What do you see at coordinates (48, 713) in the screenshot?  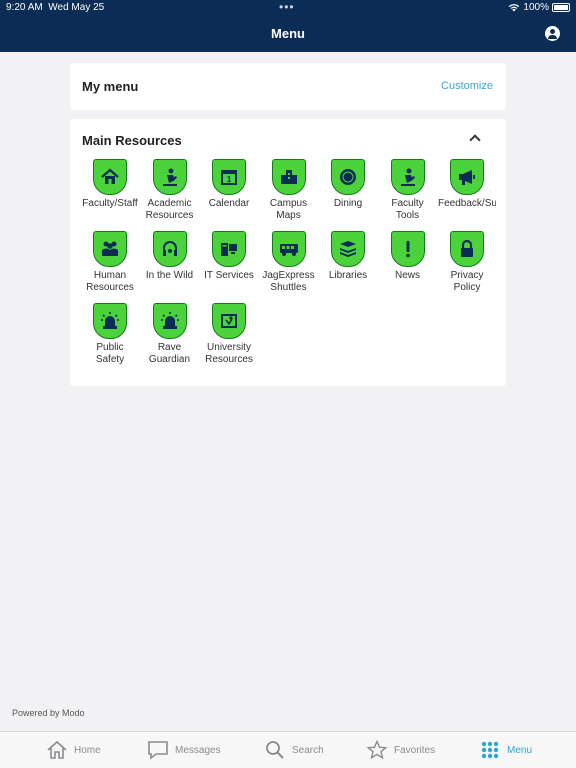 I see `powered-by-text: Powered by Modo` at bounding box center [48, 713].